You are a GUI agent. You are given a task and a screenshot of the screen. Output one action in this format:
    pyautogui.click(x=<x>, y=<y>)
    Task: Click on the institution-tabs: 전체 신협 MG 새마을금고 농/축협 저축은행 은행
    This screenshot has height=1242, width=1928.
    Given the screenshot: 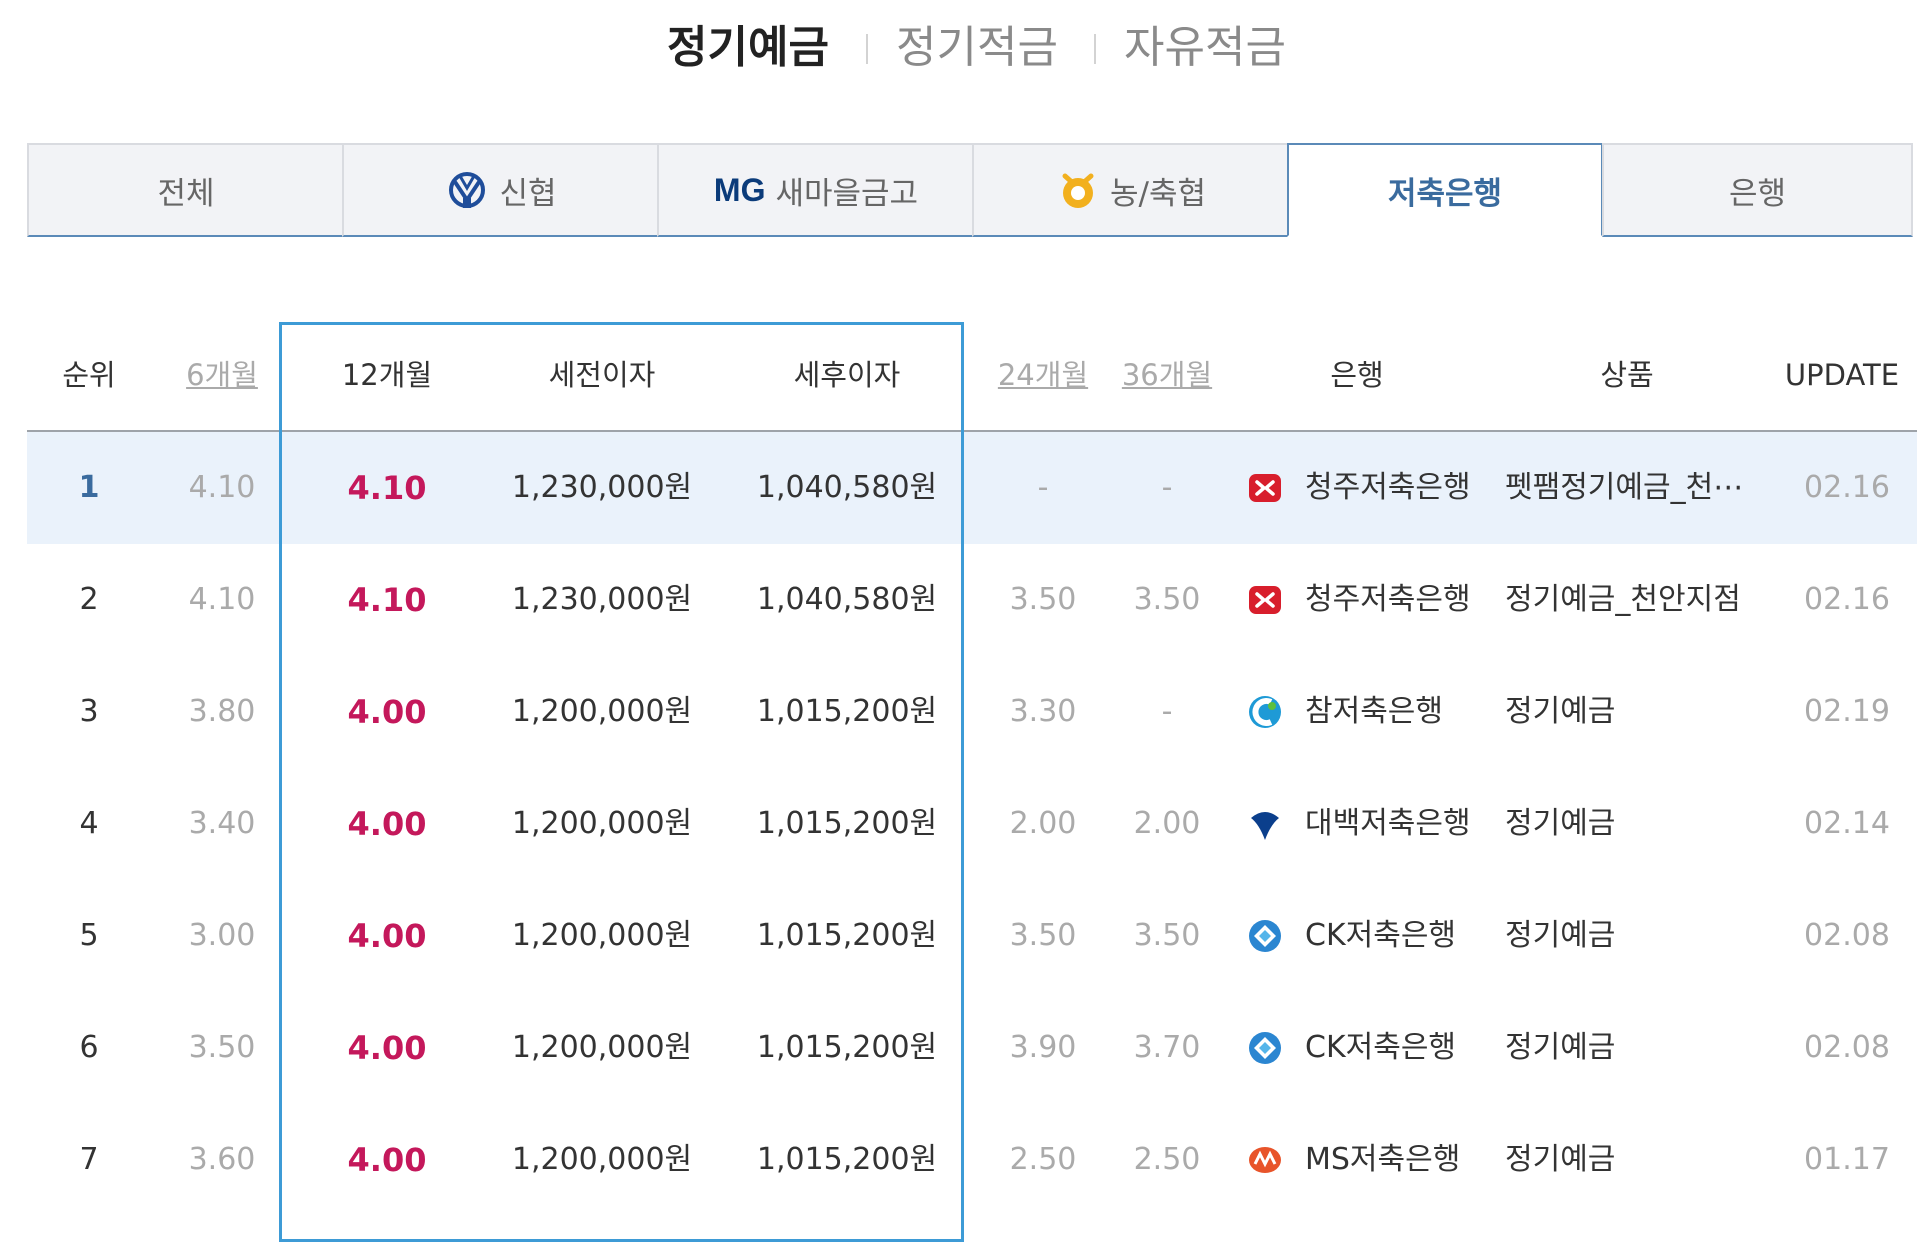 What is the action you would take?
    pyautogui.click(x=970, y=192)
    